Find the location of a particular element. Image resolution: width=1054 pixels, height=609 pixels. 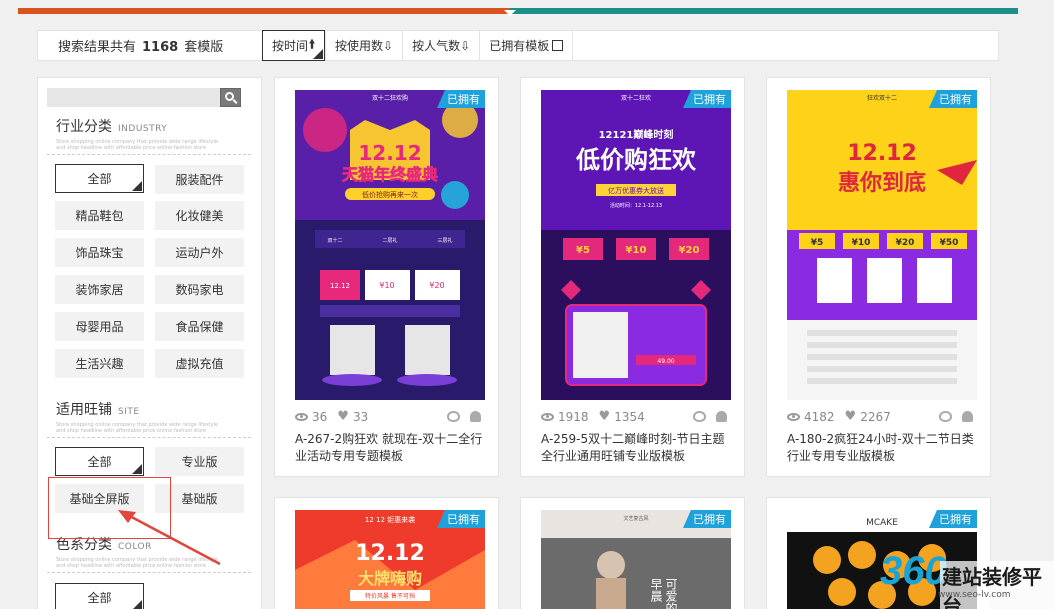

thumb-coupon-prefix: ¥ is located at coordinates (629, 250).